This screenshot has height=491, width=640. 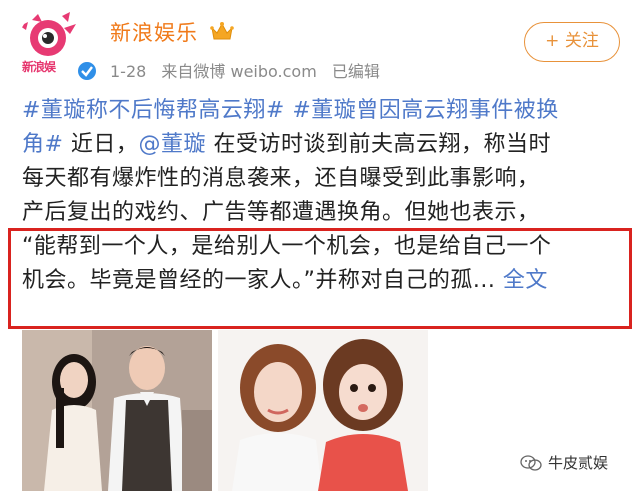 I want to click on post-source: 来自微博 weibo.com, so click(x=239, y=71).